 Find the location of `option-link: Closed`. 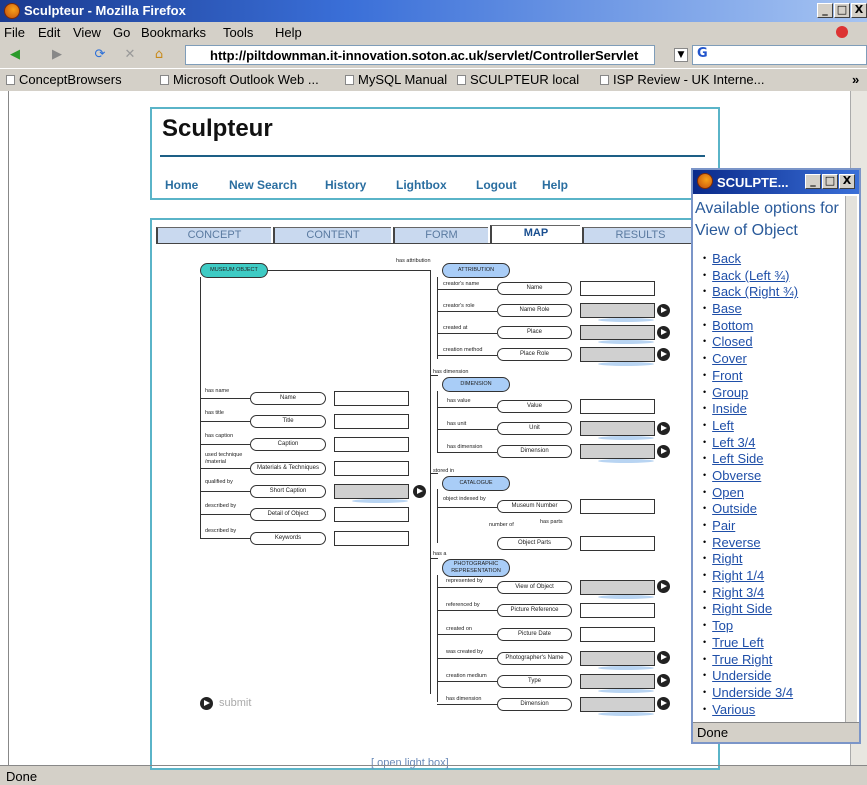

option-link: Closed is located at coordinates (732, 341).